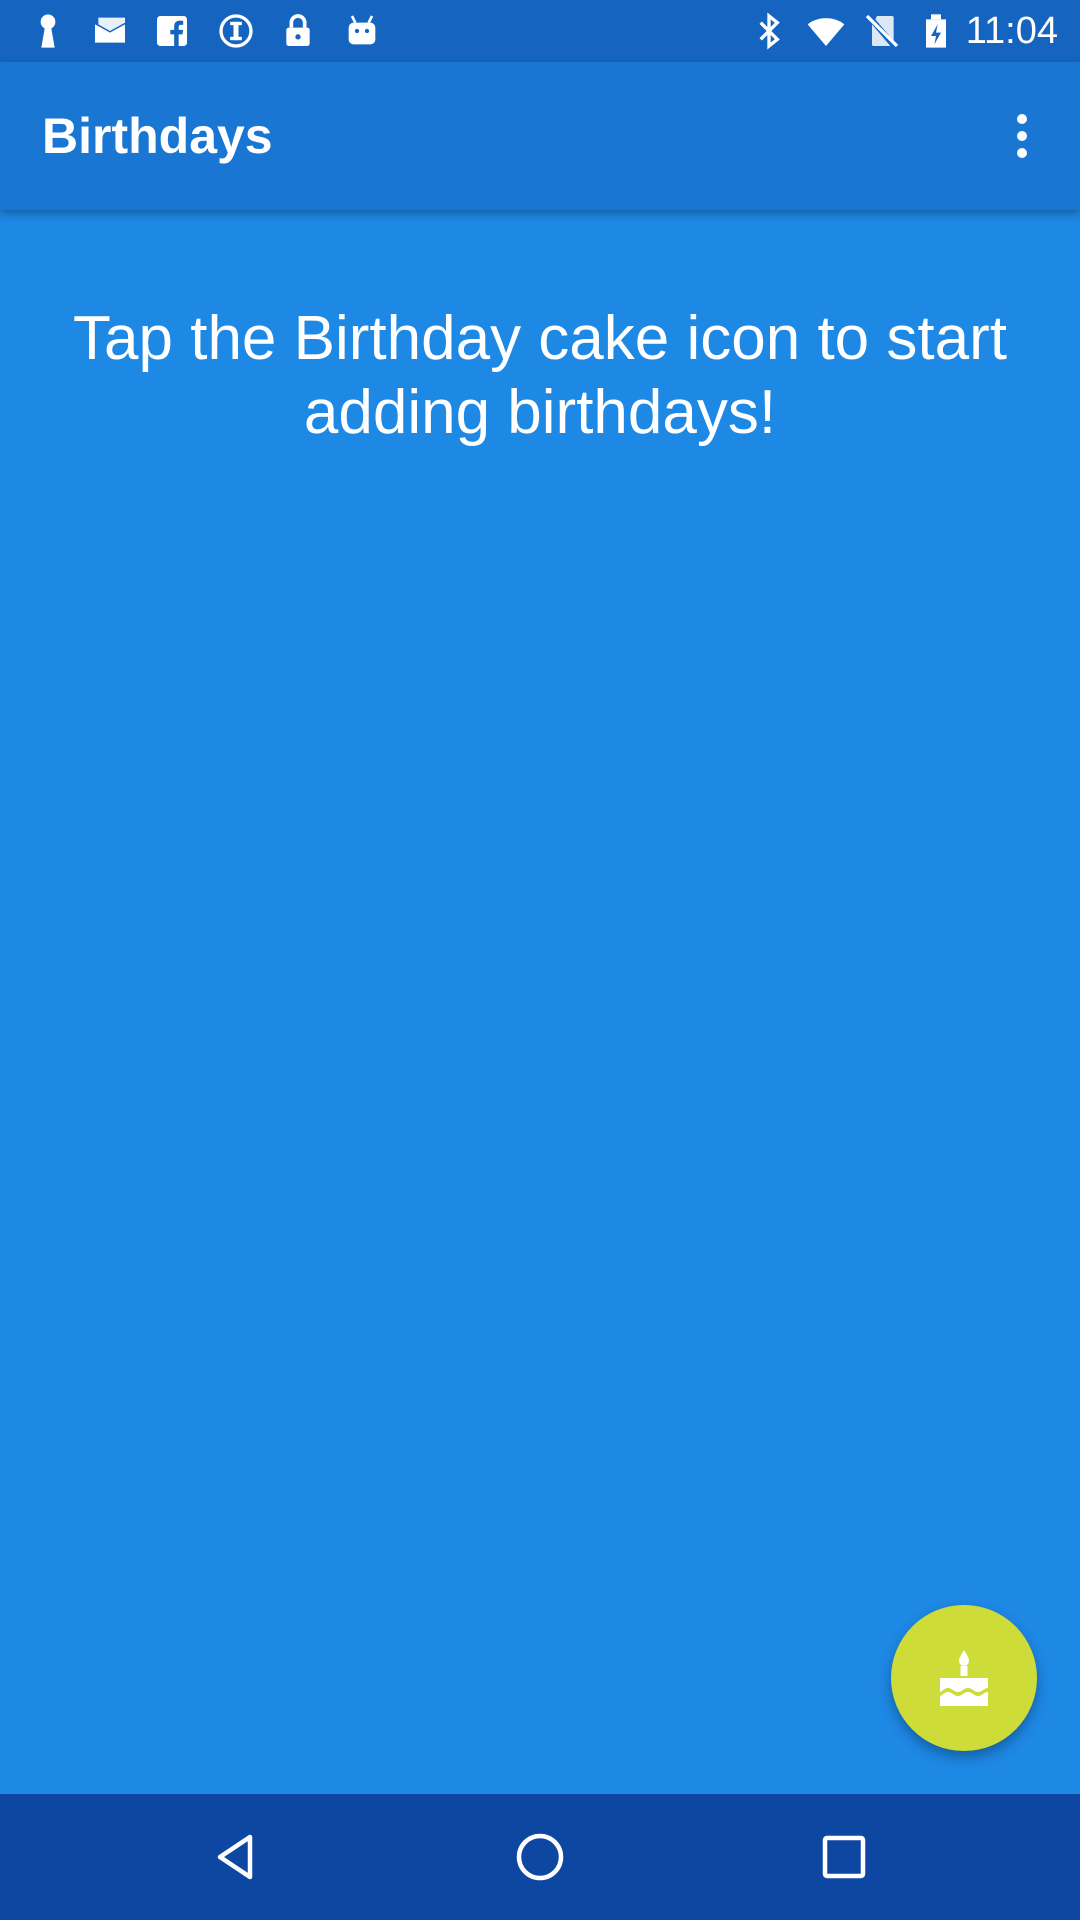  I want to click on back-button, so click(236, 1857).